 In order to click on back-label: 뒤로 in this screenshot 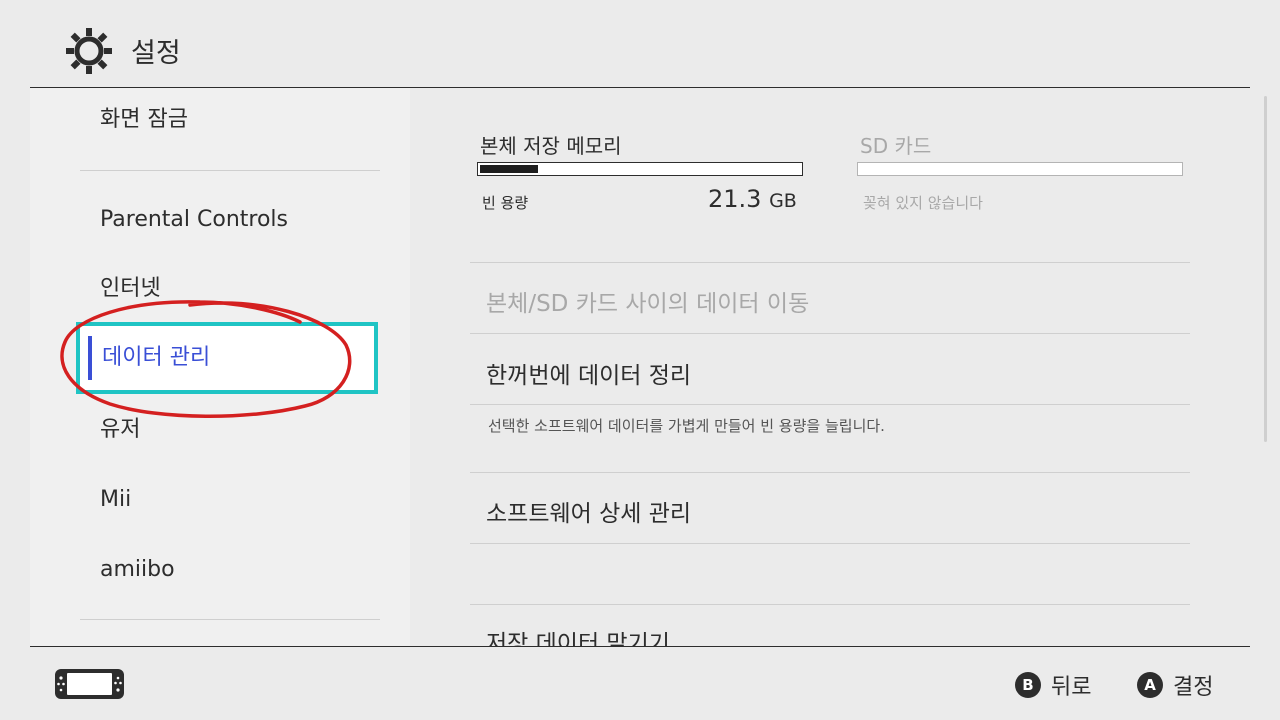, I will do `click(1071, 687)`.